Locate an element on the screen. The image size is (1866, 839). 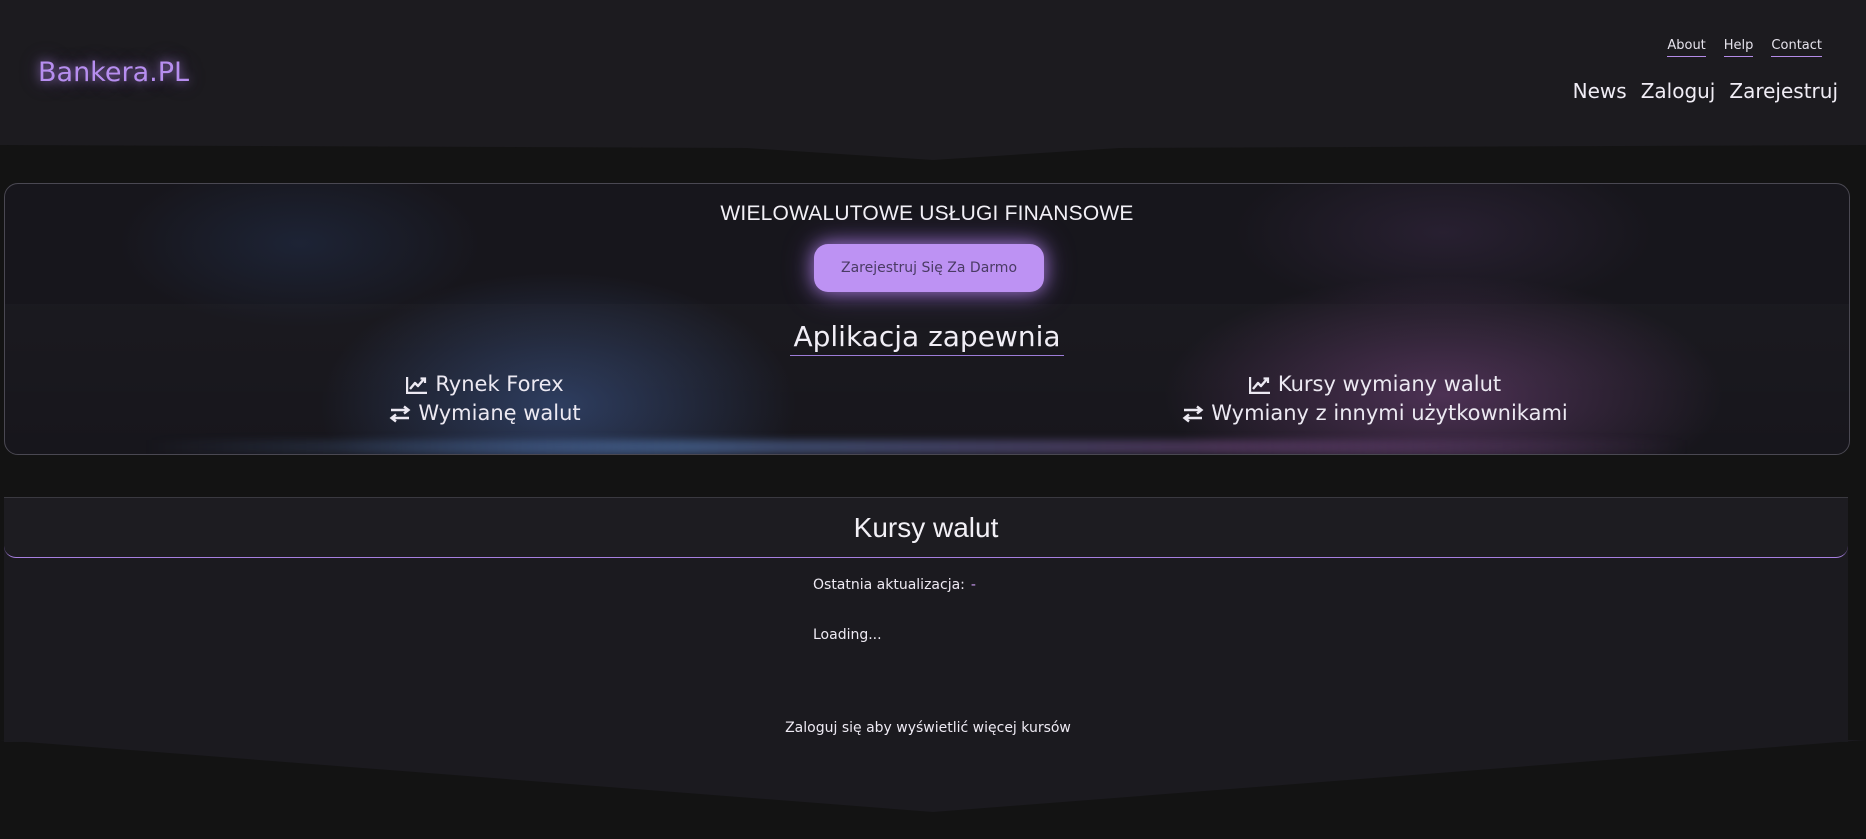
register-free-button: Zarejestruj Się Za Darmo is located at coordinates (929, 268).